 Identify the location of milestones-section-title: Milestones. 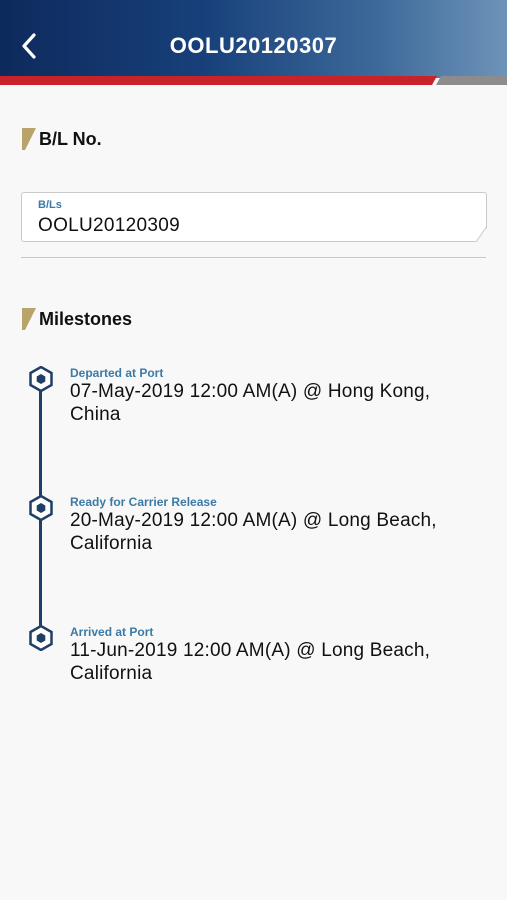
(86, 318).